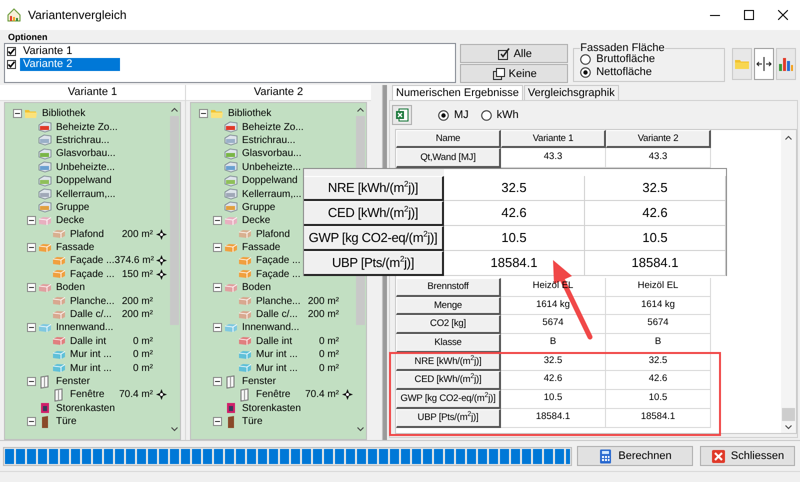 The height and width of the screenshot is (482, 800). Describe the element at coordinates (448, 343) in the screenshot. I see `row-header: Klasse` at that location.